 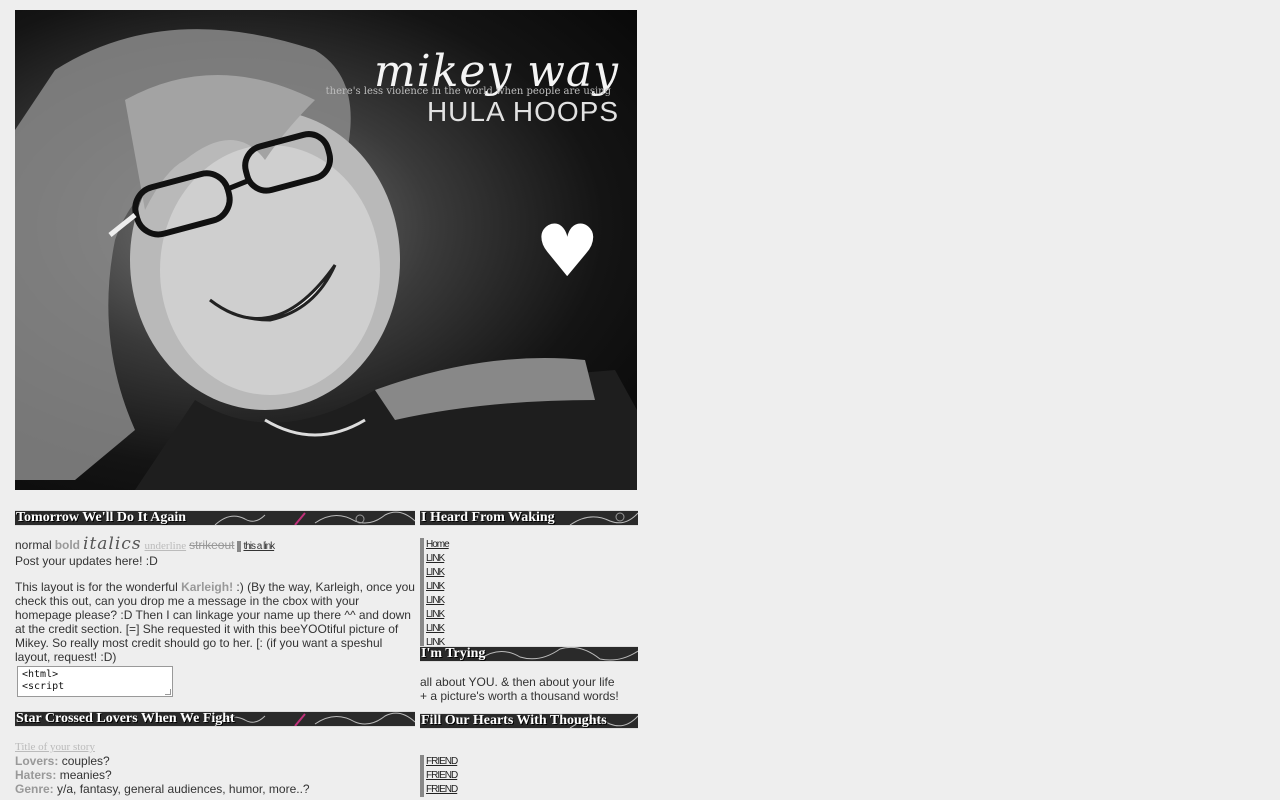 What do you see at coordinates (215, 747) in the screenshot?
I see `story-title-link: Title of your story` at bounding box center [215, 747].